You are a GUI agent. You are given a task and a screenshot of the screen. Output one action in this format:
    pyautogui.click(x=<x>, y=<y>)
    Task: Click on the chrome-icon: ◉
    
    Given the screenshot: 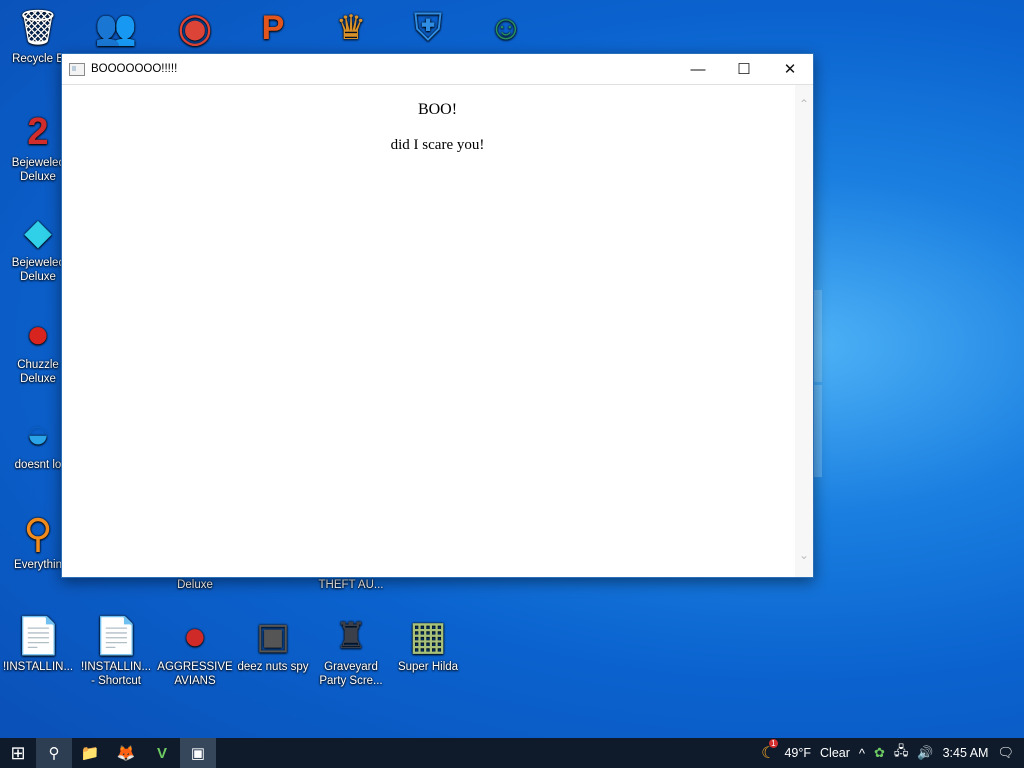 What is the action you would take?
    pyautogui.click(x=195, y=28)
    